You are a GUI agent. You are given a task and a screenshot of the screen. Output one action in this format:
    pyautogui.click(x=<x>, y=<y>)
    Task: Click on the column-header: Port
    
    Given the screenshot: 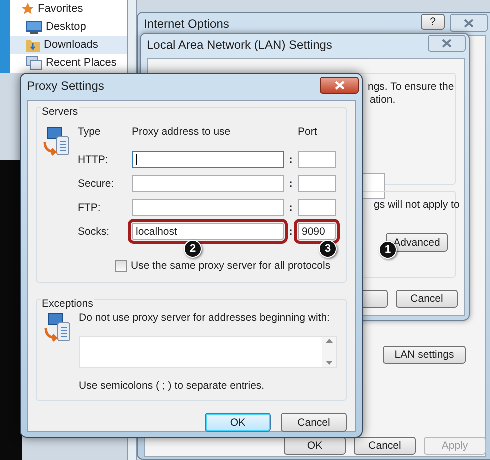 What is the action you would take?
    pyautogui.click(x=308, y=133)
    